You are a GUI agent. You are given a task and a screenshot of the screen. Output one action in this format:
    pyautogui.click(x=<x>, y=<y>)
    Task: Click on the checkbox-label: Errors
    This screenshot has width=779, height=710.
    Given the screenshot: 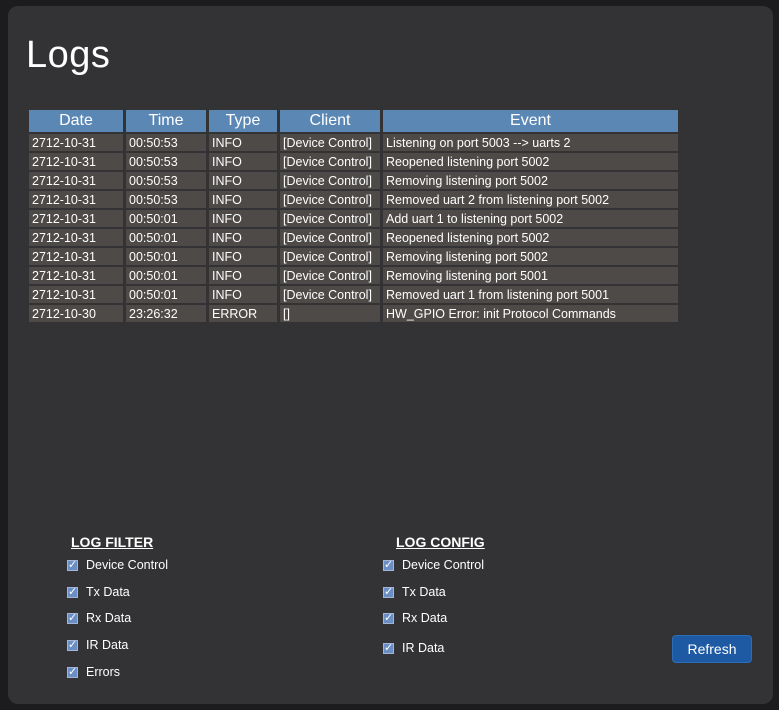 What is the action you would take?
    pyautogui.click(x=103, y=672)
    